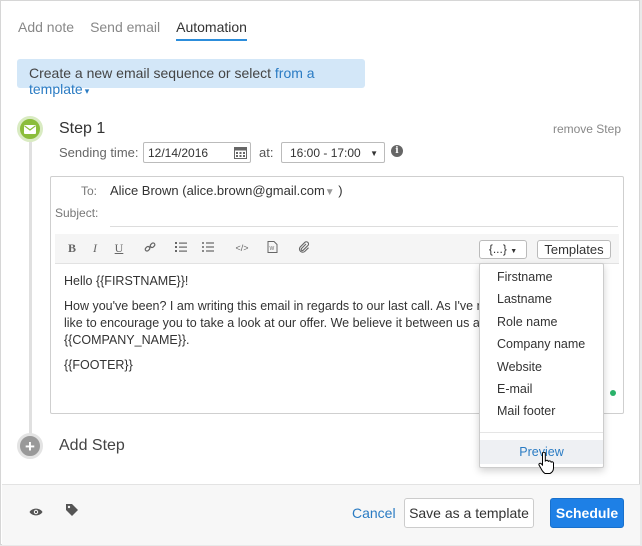 The image size is (642, 546). What do you see at coordinates (587, 513) in the screenshot?
I see `schedule-button: Schedule` at bounding box center [587, 513].